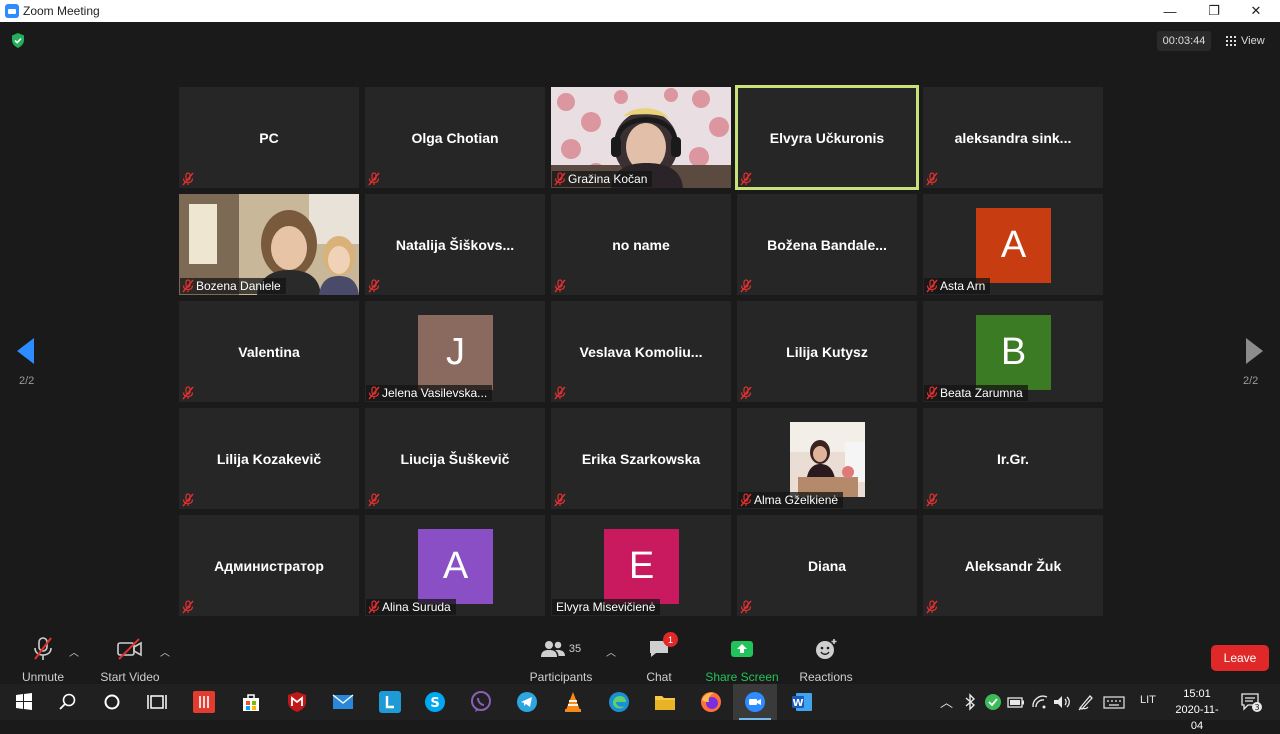 This screenshot has height=734, width=1280. I want to click on participant-name: Diana, so click(827, 565).